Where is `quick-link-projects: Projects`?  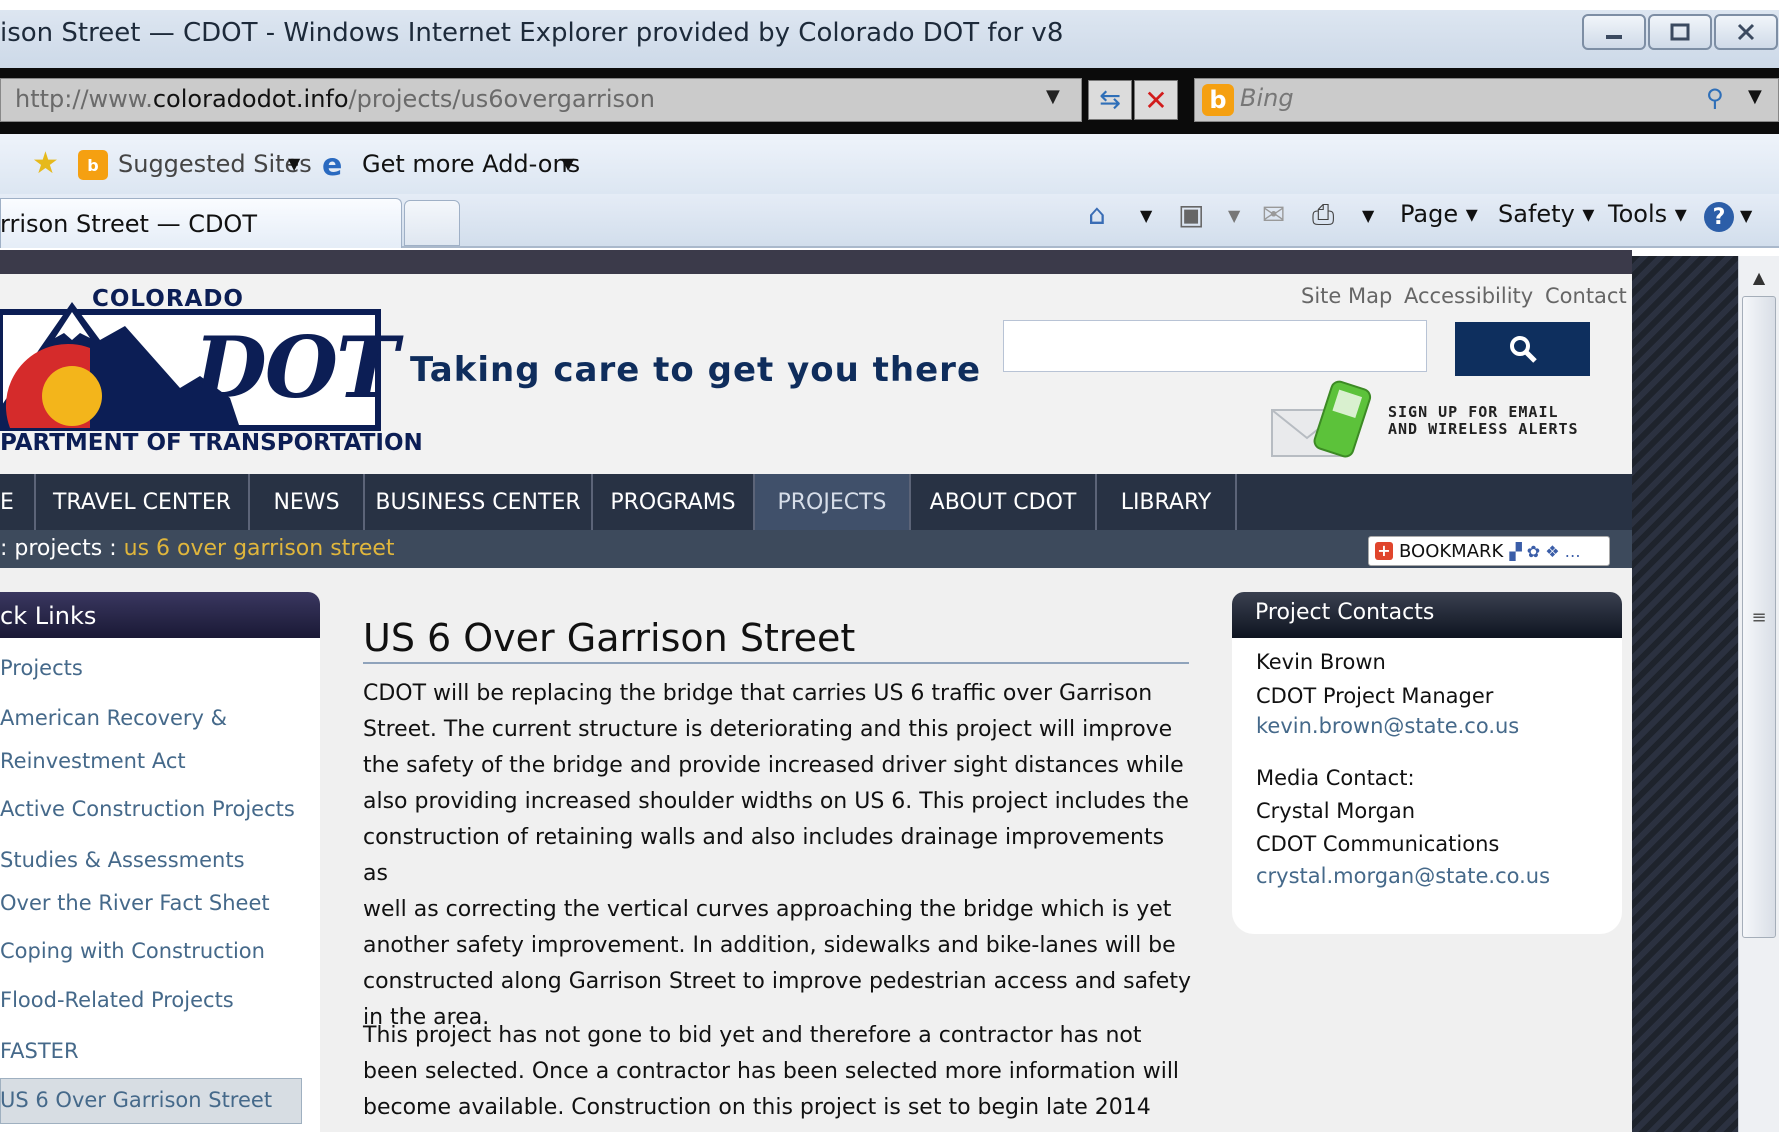
quick-link-projects: Projects is located at coordinates (41, 668).